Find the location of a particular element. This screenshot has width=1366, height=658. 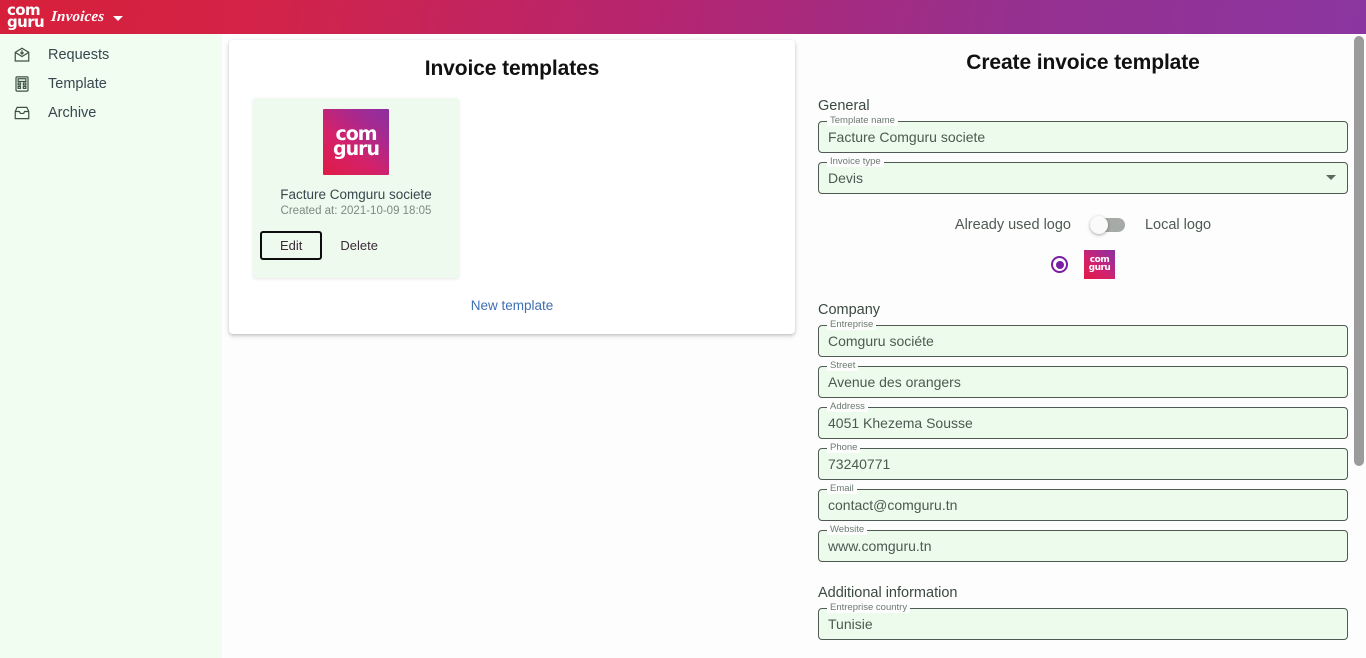

page-title: Invoice templates is located at coordinates (512, 68).